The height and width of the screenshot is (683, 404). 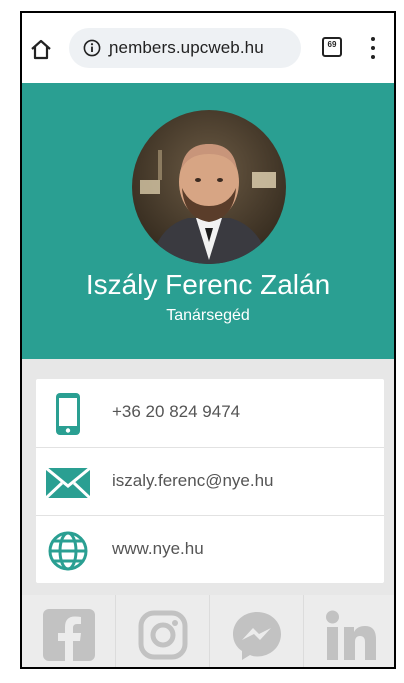 What do you see at coordinates (69, 635) in the screenshot?
I see `facebook-icon` at bounding box center [69, 635].